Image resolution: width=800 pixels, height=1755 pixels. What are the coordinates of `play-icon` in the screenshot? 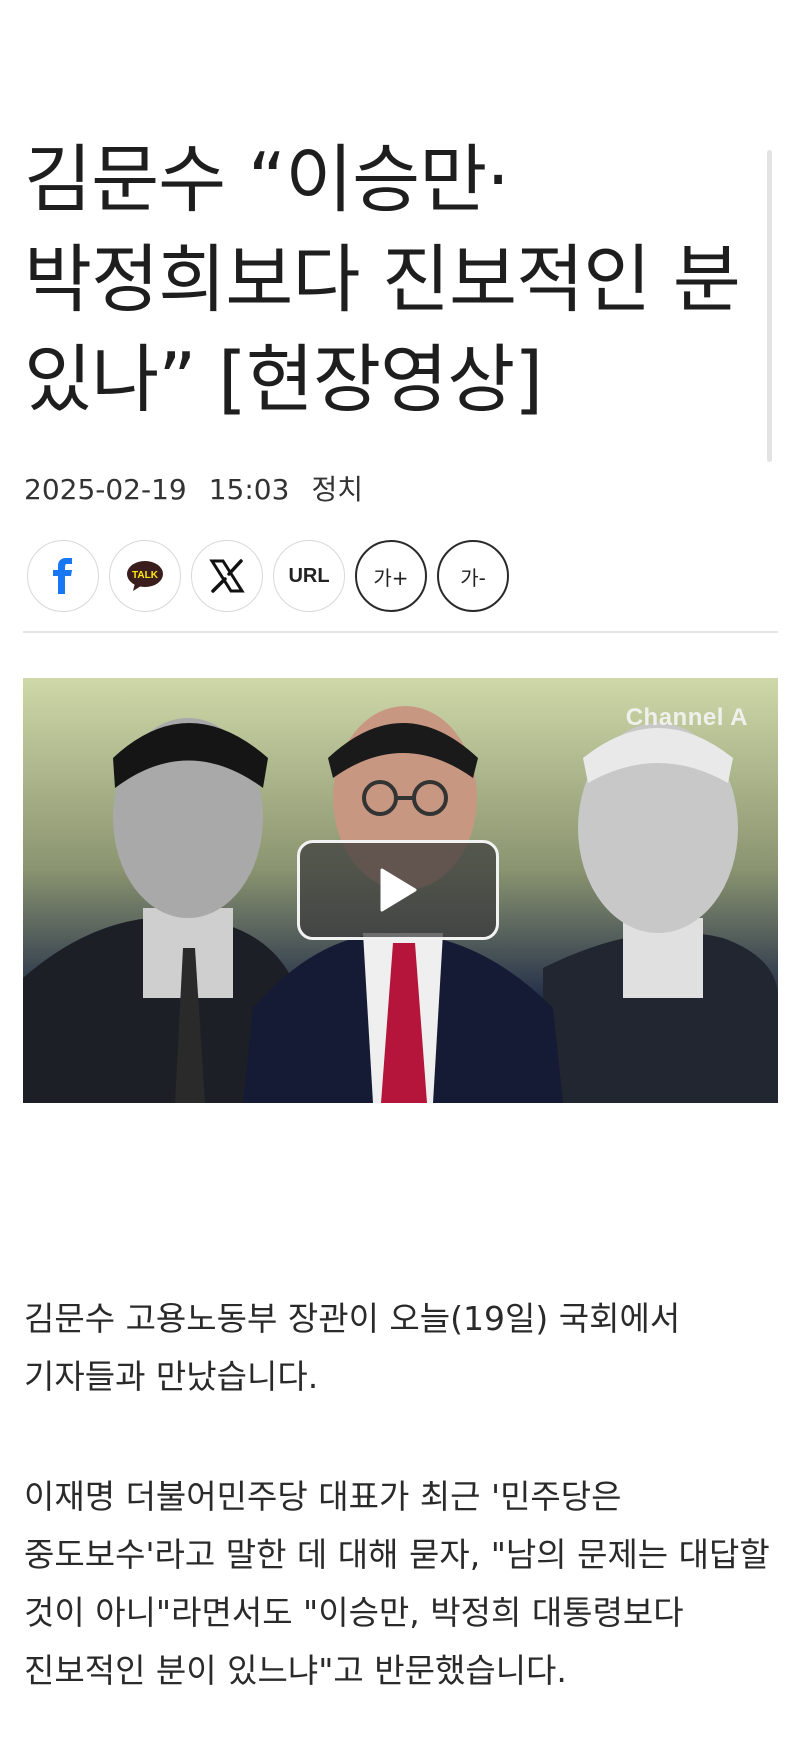 It's located at (398, 890).